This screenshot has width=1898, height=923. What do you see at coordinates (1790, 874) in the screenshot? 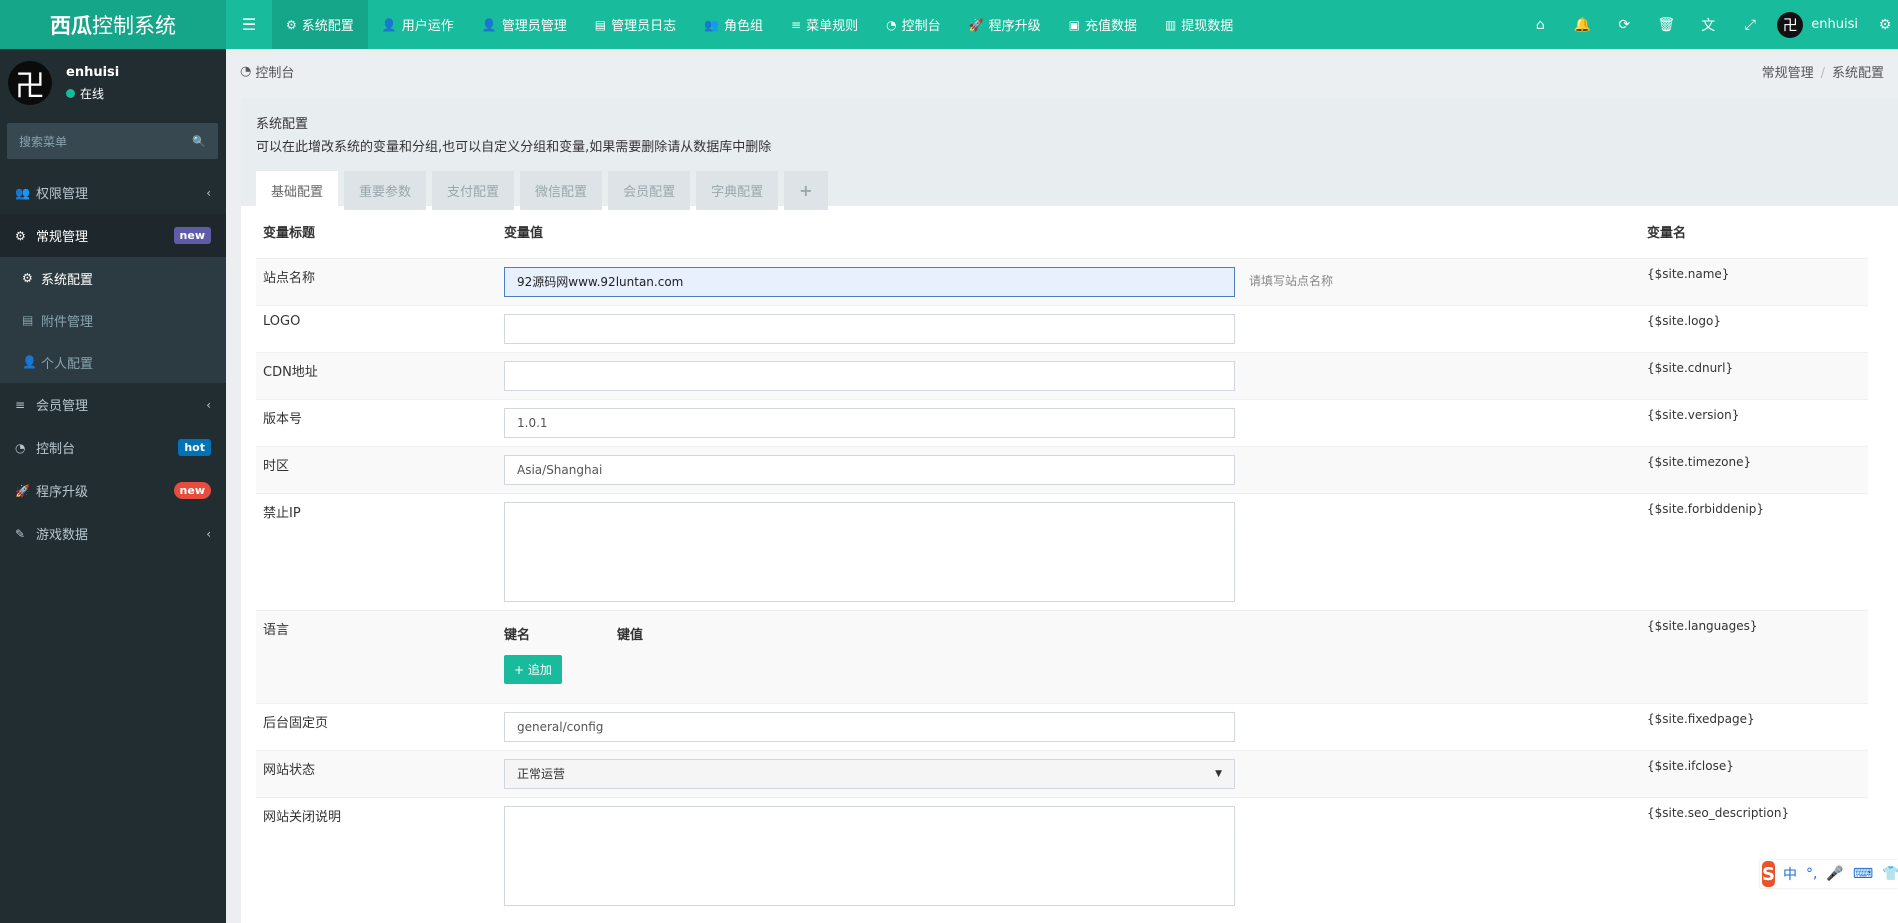
I see `ime-chinese-mode: 中` at bounding box center [1790, 874].